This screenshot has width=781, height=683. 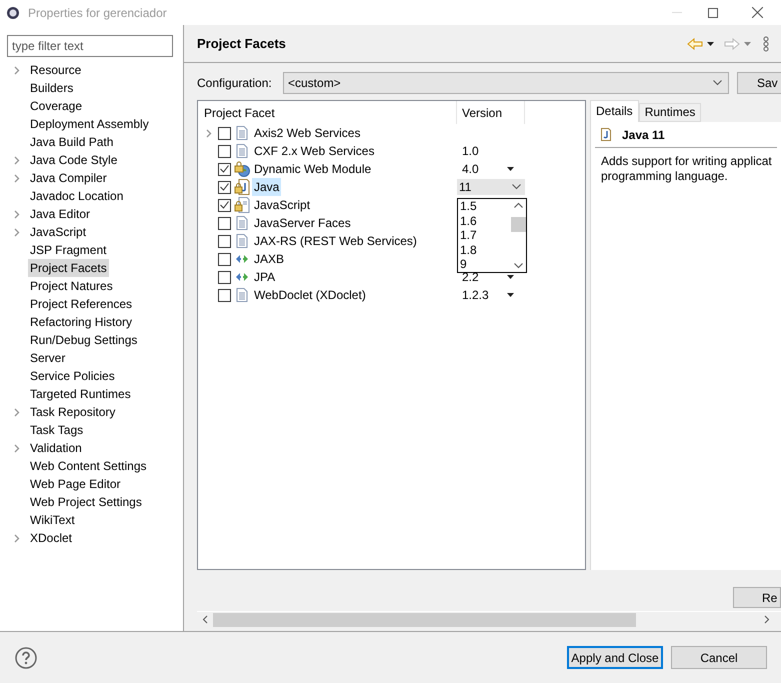 What do you see at coordinates (506, 83) in the screenshot?
I see `configuration-dropdown: <custom>` at bounding box center [506, 83].